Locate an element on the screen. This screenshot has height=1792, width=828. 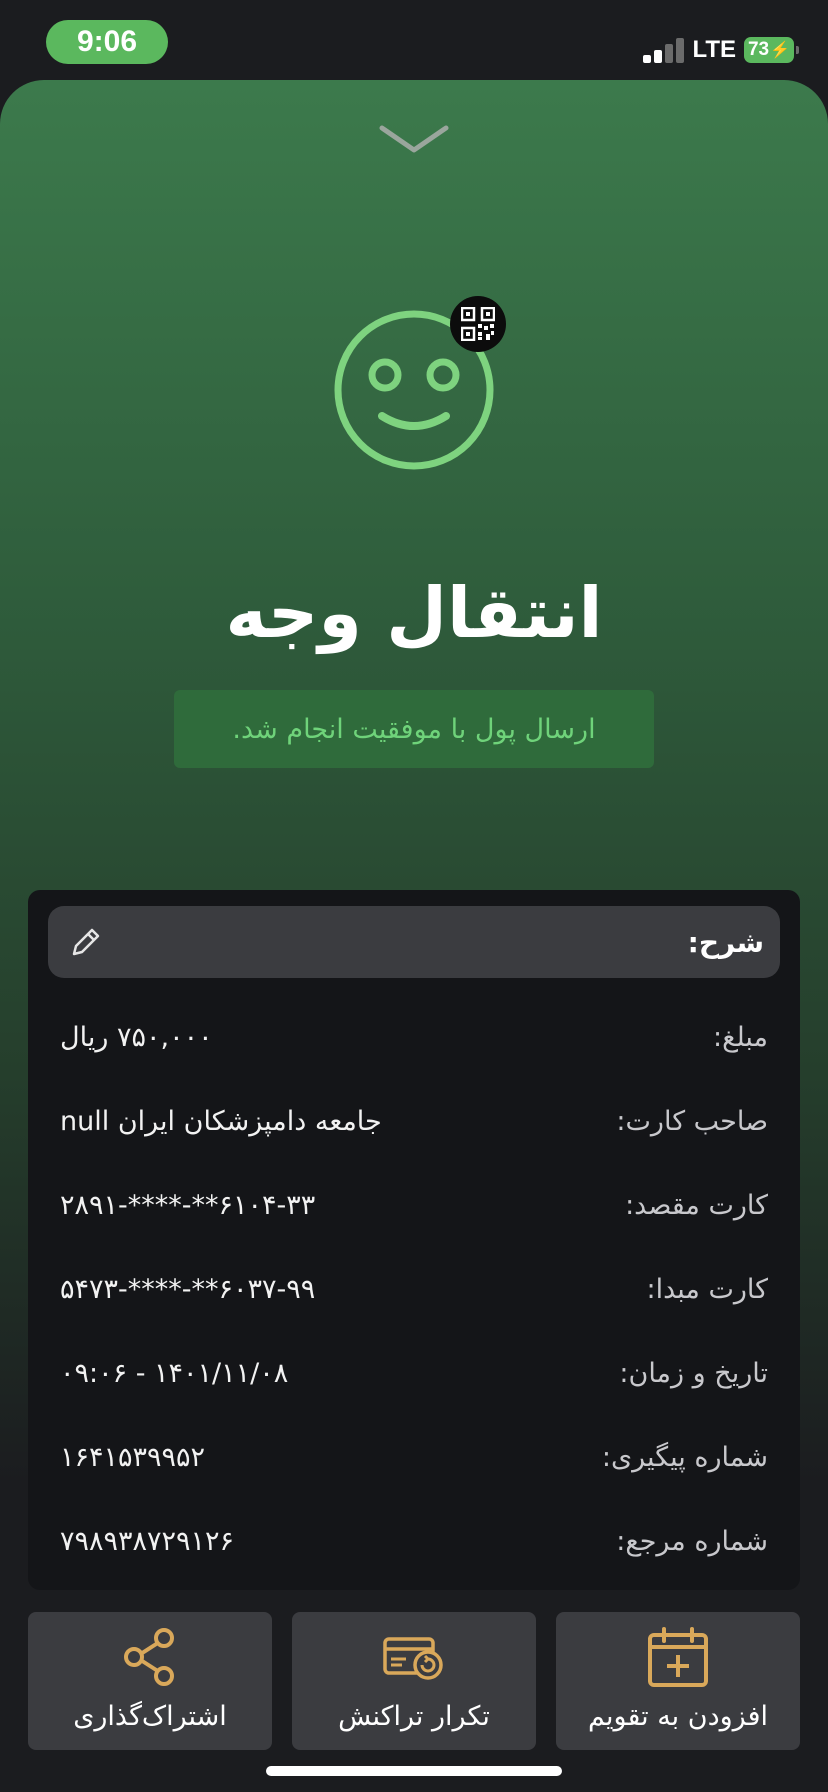
detail-row-tracking-number: ۱۶۴۱۵۳۹۹۵۲ شماره پیگیری: is located at coordinates (414, 1457).